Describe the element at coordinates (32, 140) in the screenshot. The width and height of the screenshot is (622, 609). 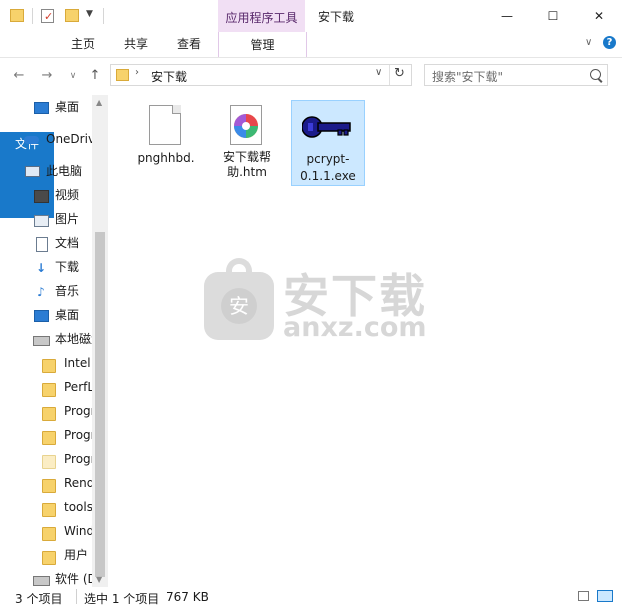
I see `onedrive-icon` at that location.